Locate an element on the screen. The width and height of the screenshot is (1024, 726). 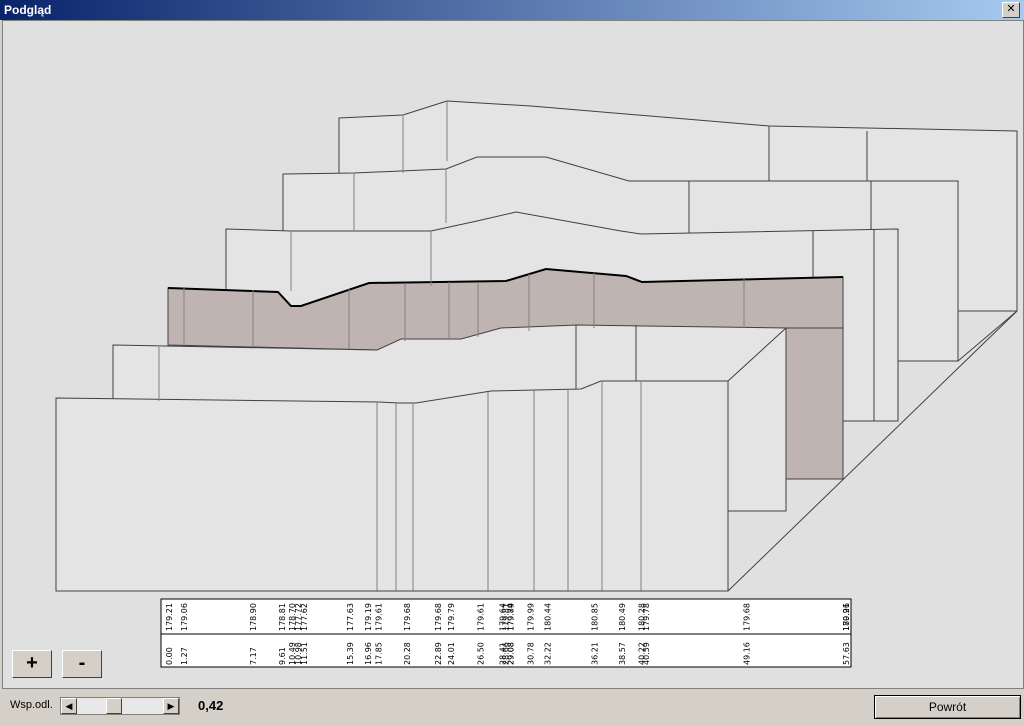
table-distance-label: 24.01 is located at coordinates (451, 653).